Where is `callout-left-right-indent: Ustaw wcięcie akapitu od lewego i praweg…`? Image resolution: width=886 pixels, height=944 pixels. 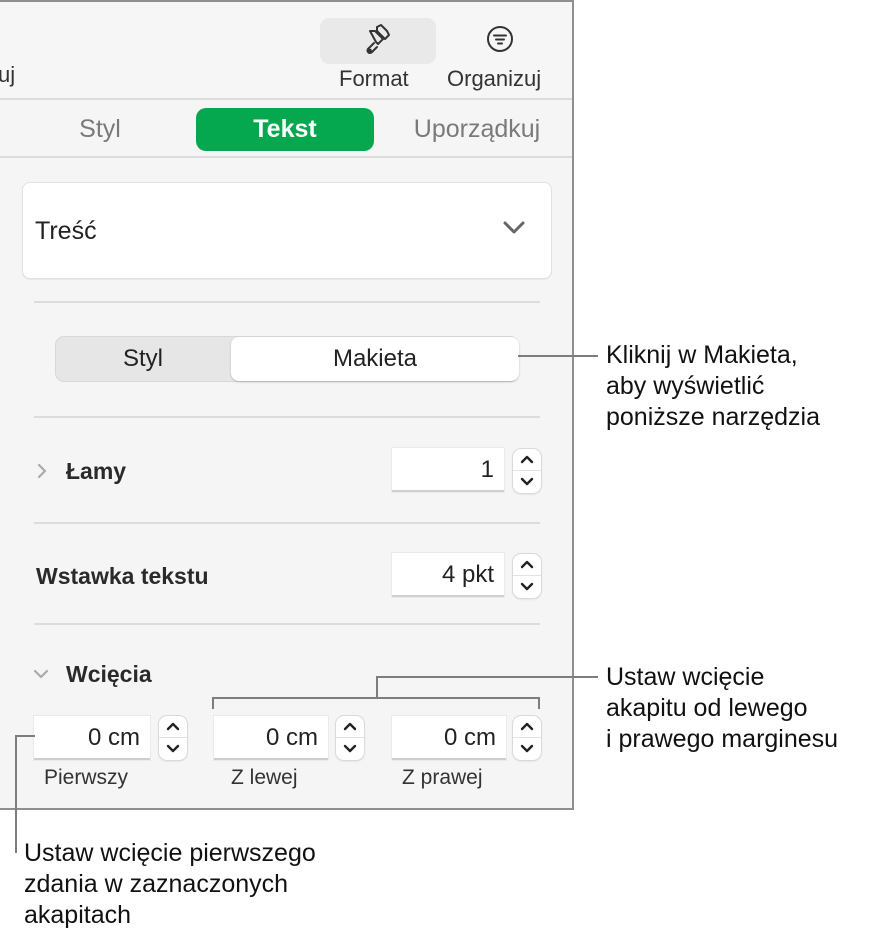
callout-left-right-indent: Ustaw wcięcie akapitu od lewego i praweg… is located at coordinates (722, 708).